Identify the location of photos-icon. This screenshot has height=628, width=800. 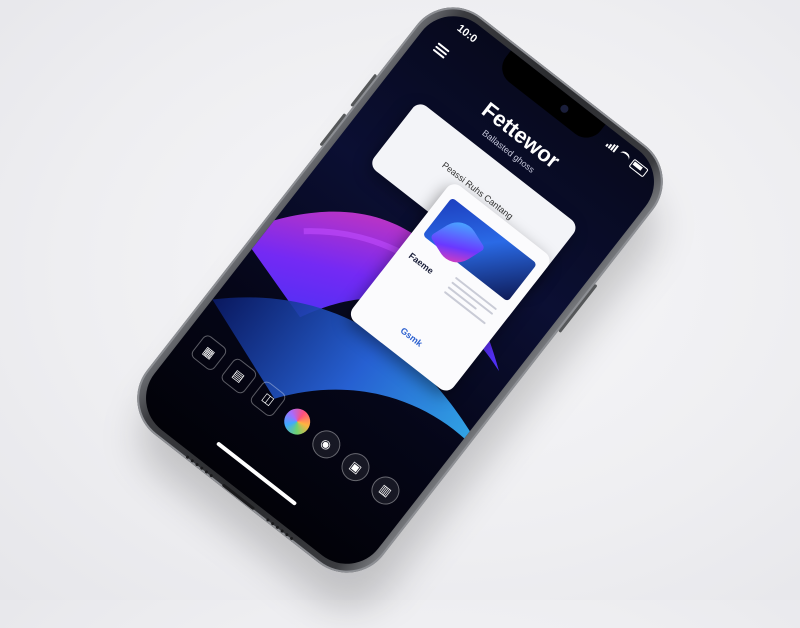
(297, 421).